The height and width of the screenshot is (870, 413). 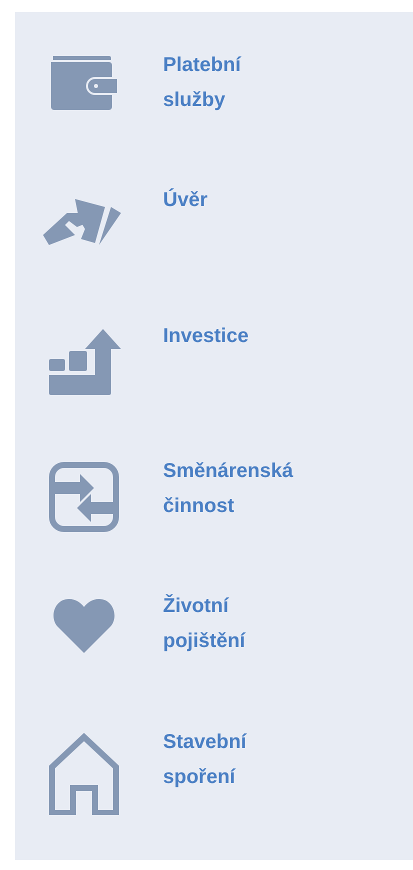 I want to click on heart-icon, so click(x=84, y=625).